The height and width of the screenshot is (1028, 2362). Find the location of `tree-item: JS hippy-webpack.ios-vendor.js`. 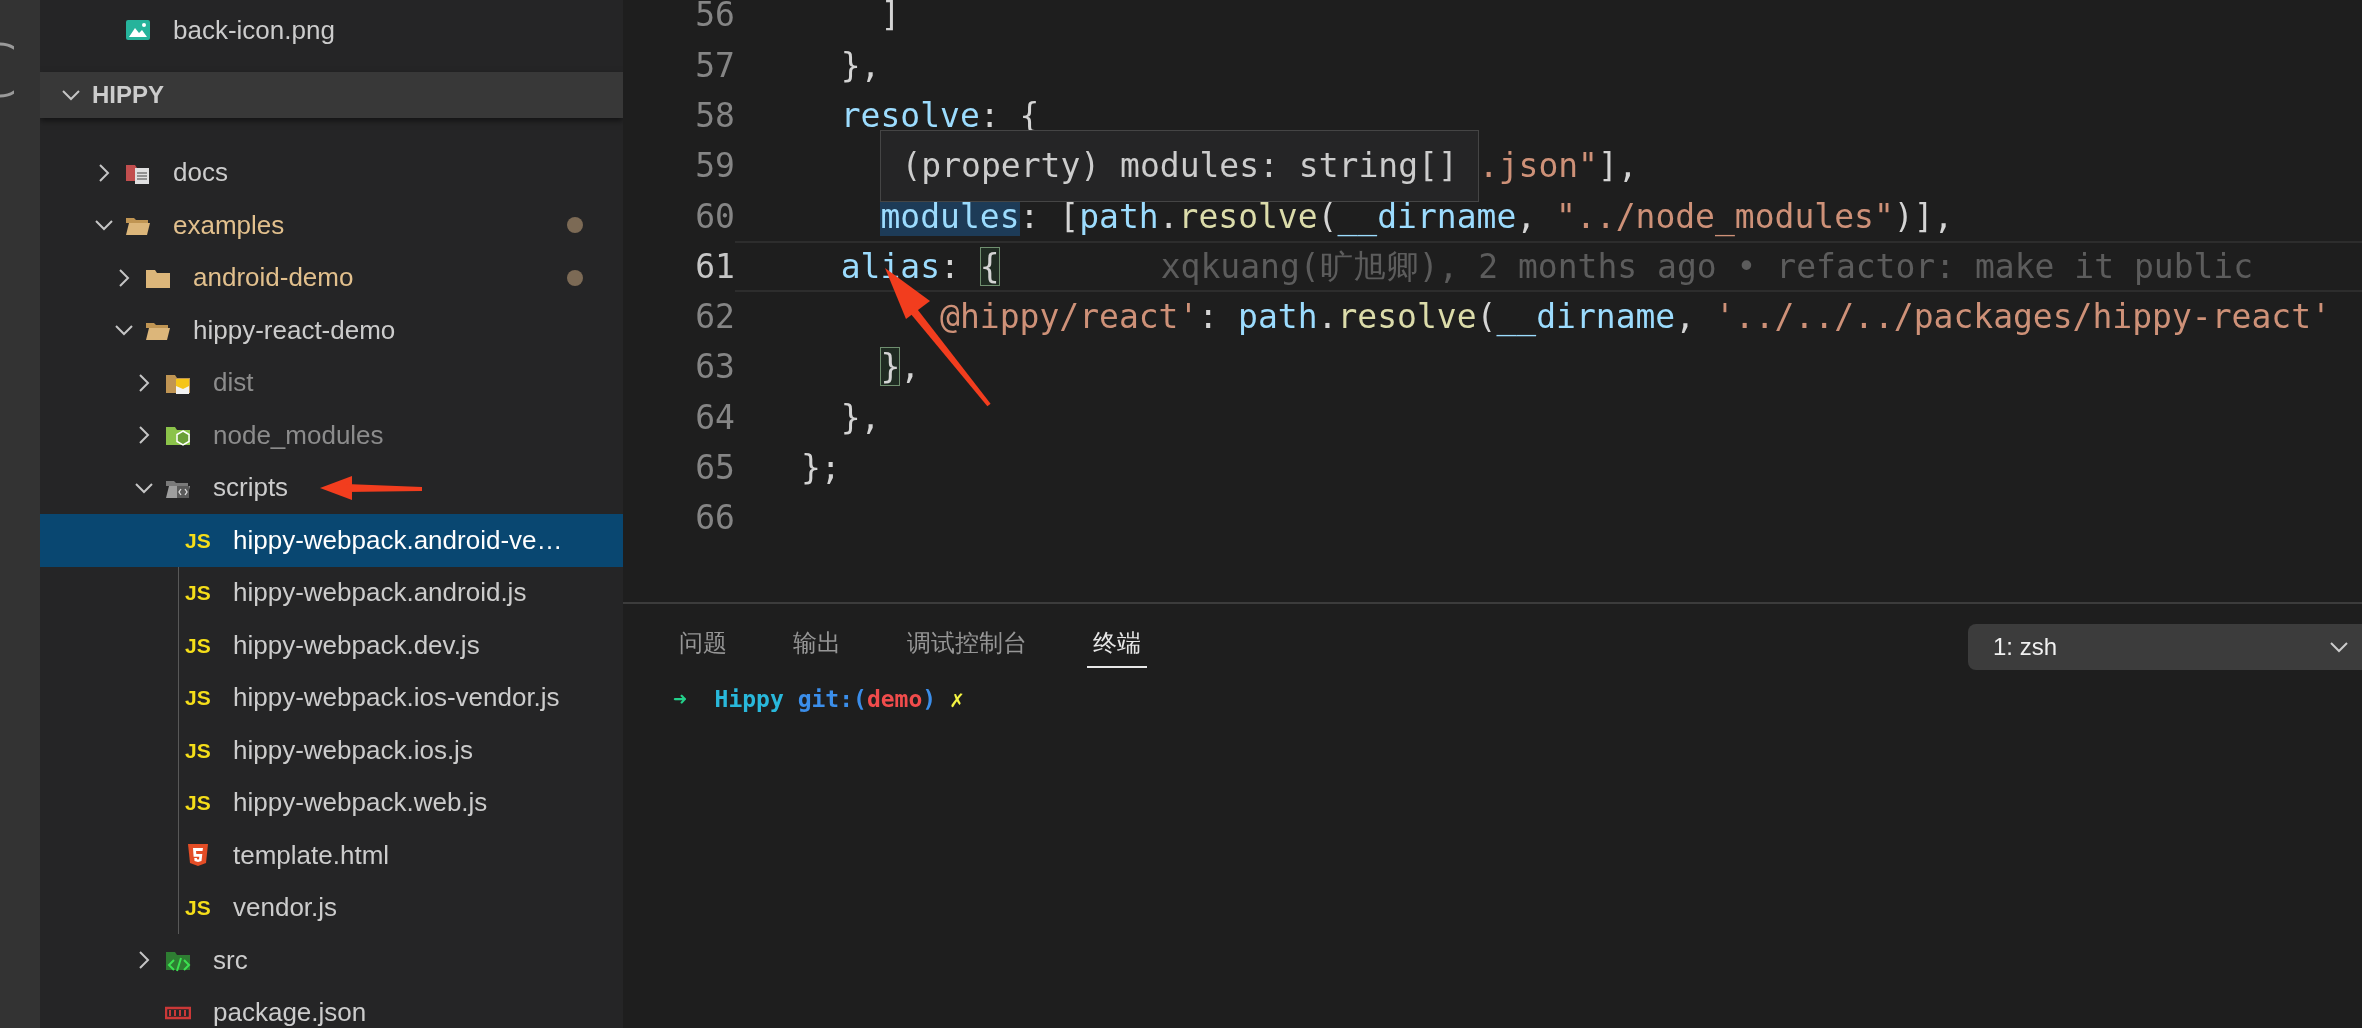

tree-item: JS hippy-webpack.ios-vendor.js is located at coordinates (331, 697).